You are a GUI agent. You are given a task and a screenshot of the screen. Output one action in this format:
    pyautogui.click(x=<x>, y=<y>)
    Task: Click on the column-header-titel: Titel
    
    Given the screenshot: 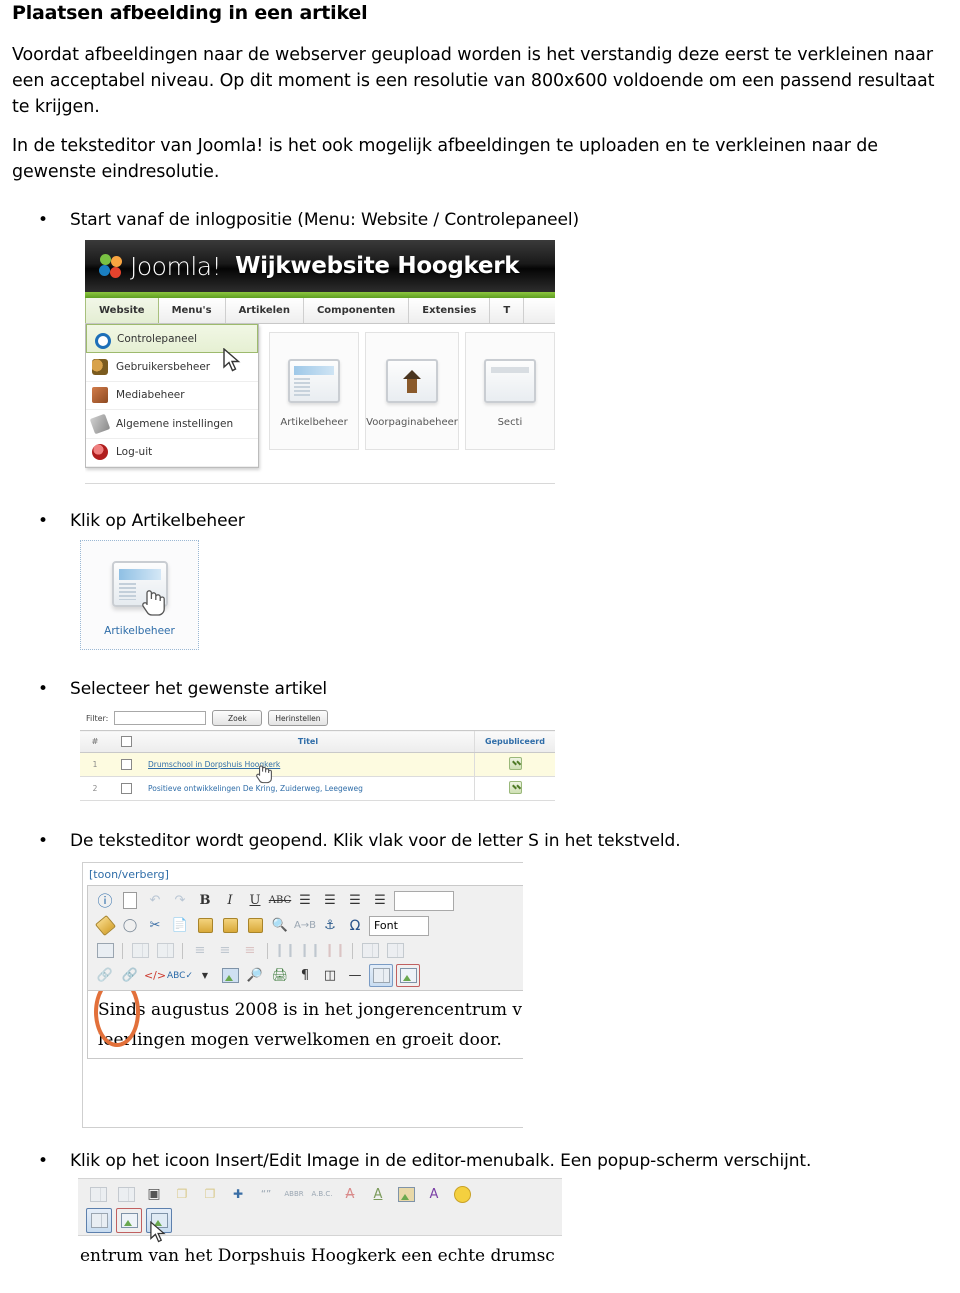 What is the action you would take?
    pyautogui.click(x=308, y=741)
    